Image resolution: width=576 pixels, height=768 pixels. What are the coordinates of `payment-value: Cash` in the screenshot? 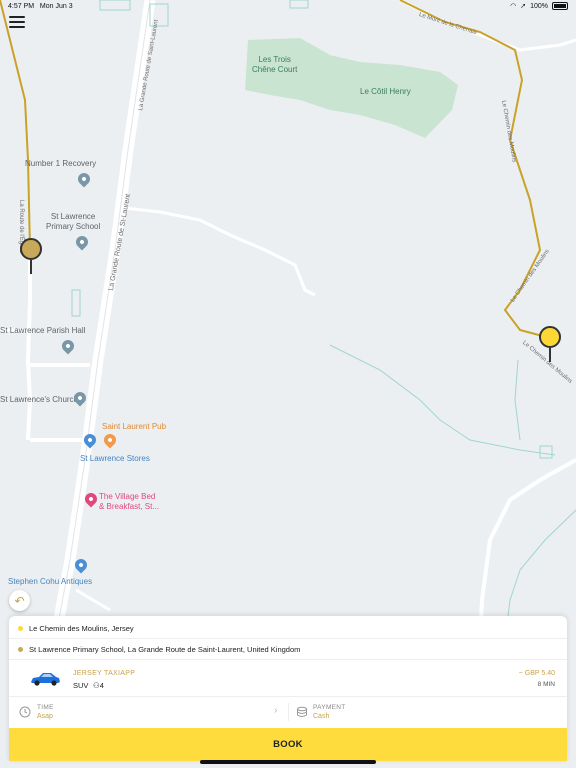 It's located at (321, 716).